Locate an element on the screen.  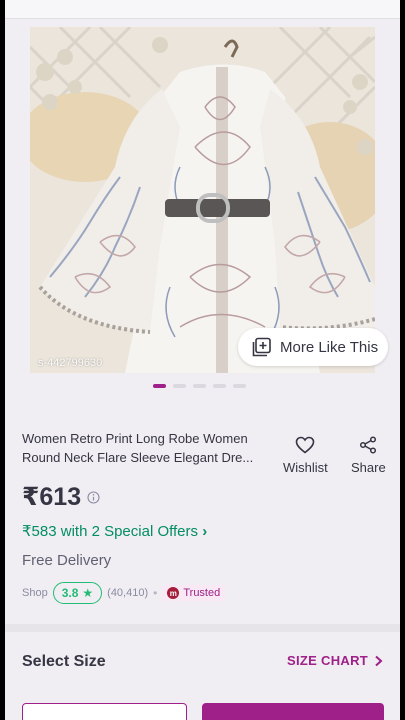
product-price: ₹613 is located at coordinates (61, 497).